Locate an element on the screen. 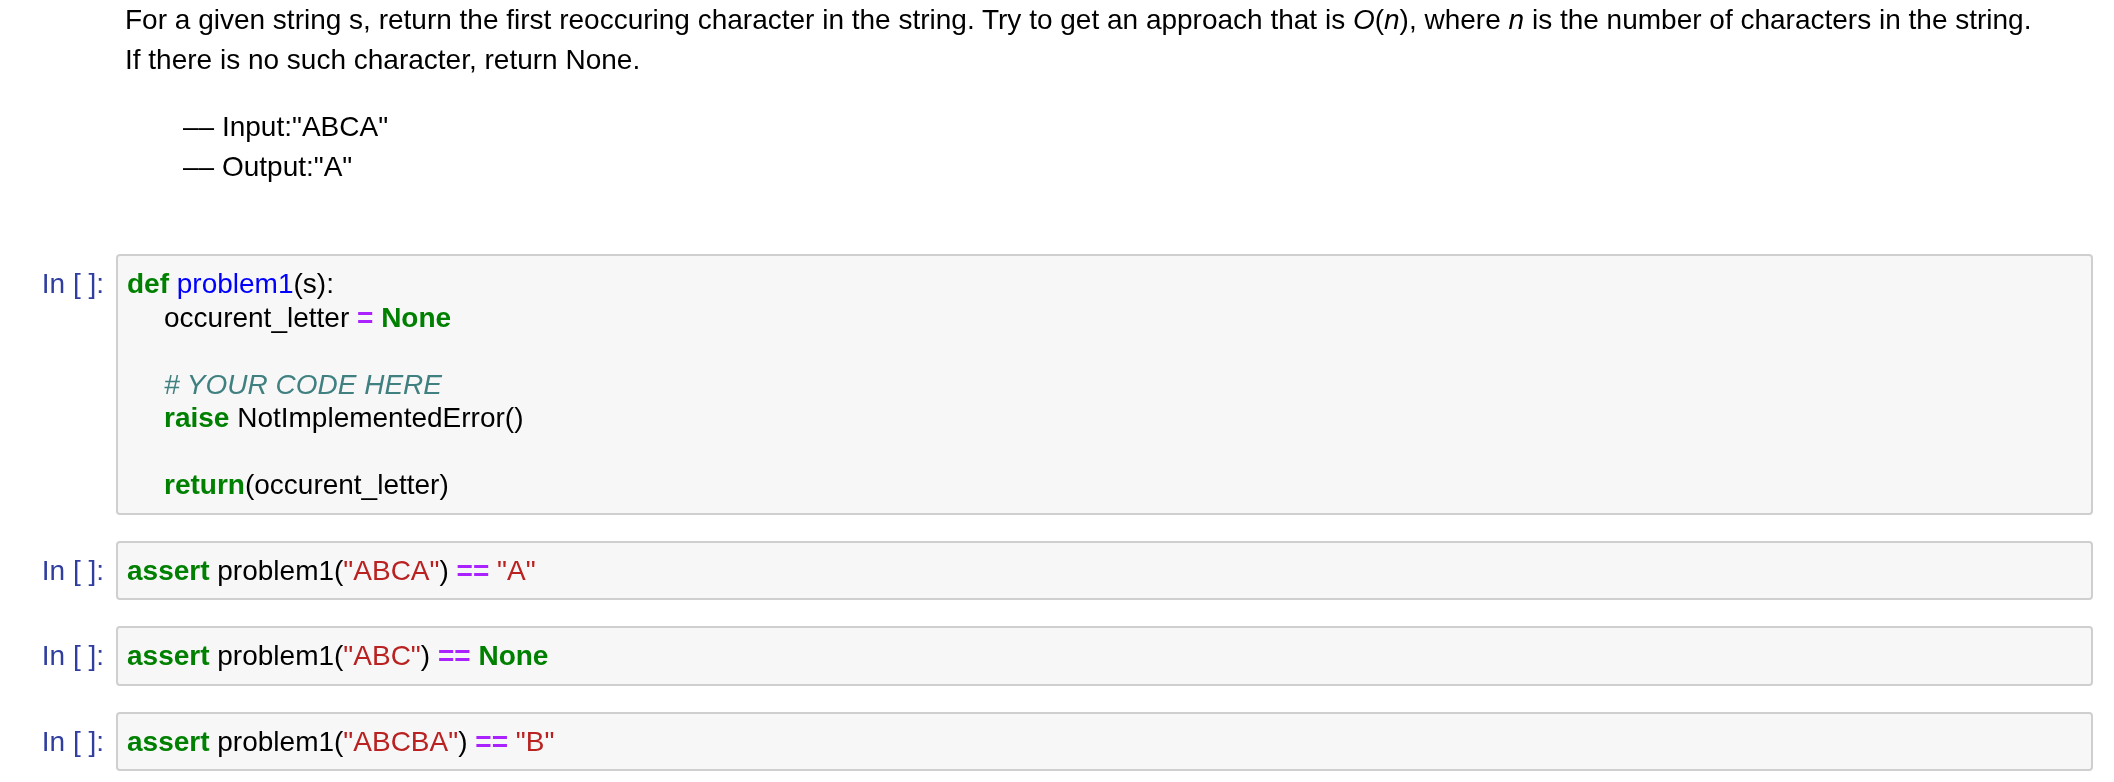 Image resolution: width=2114 pixels, height=782 pixels. example-text: –– Output:"A" is located at coordinates (268, 166).